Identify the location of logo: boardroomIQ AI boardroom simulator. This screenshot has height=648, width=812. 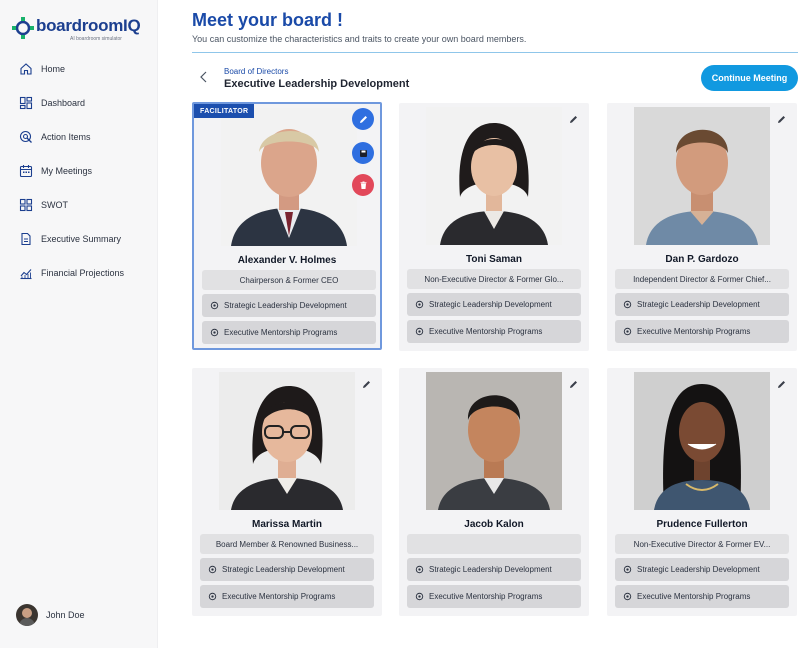
(82, 29).